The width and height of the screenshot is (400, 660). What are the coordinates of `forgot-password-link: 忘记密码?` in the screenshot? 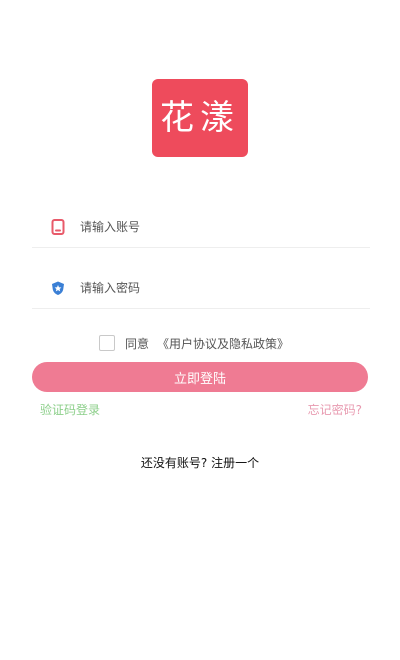 It's located at (335, 409).